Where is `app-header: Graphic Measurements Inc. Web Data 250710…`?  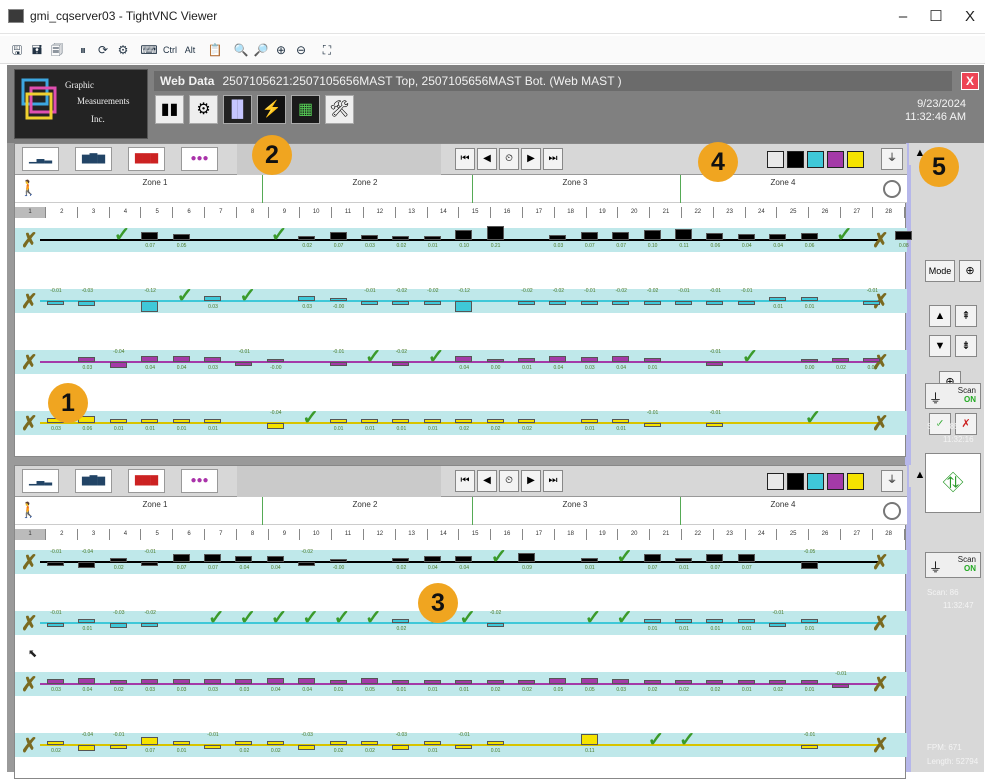 app-header: Graphic Measurements Inc. Web Data 250710… is located at coordinates (495, 104).